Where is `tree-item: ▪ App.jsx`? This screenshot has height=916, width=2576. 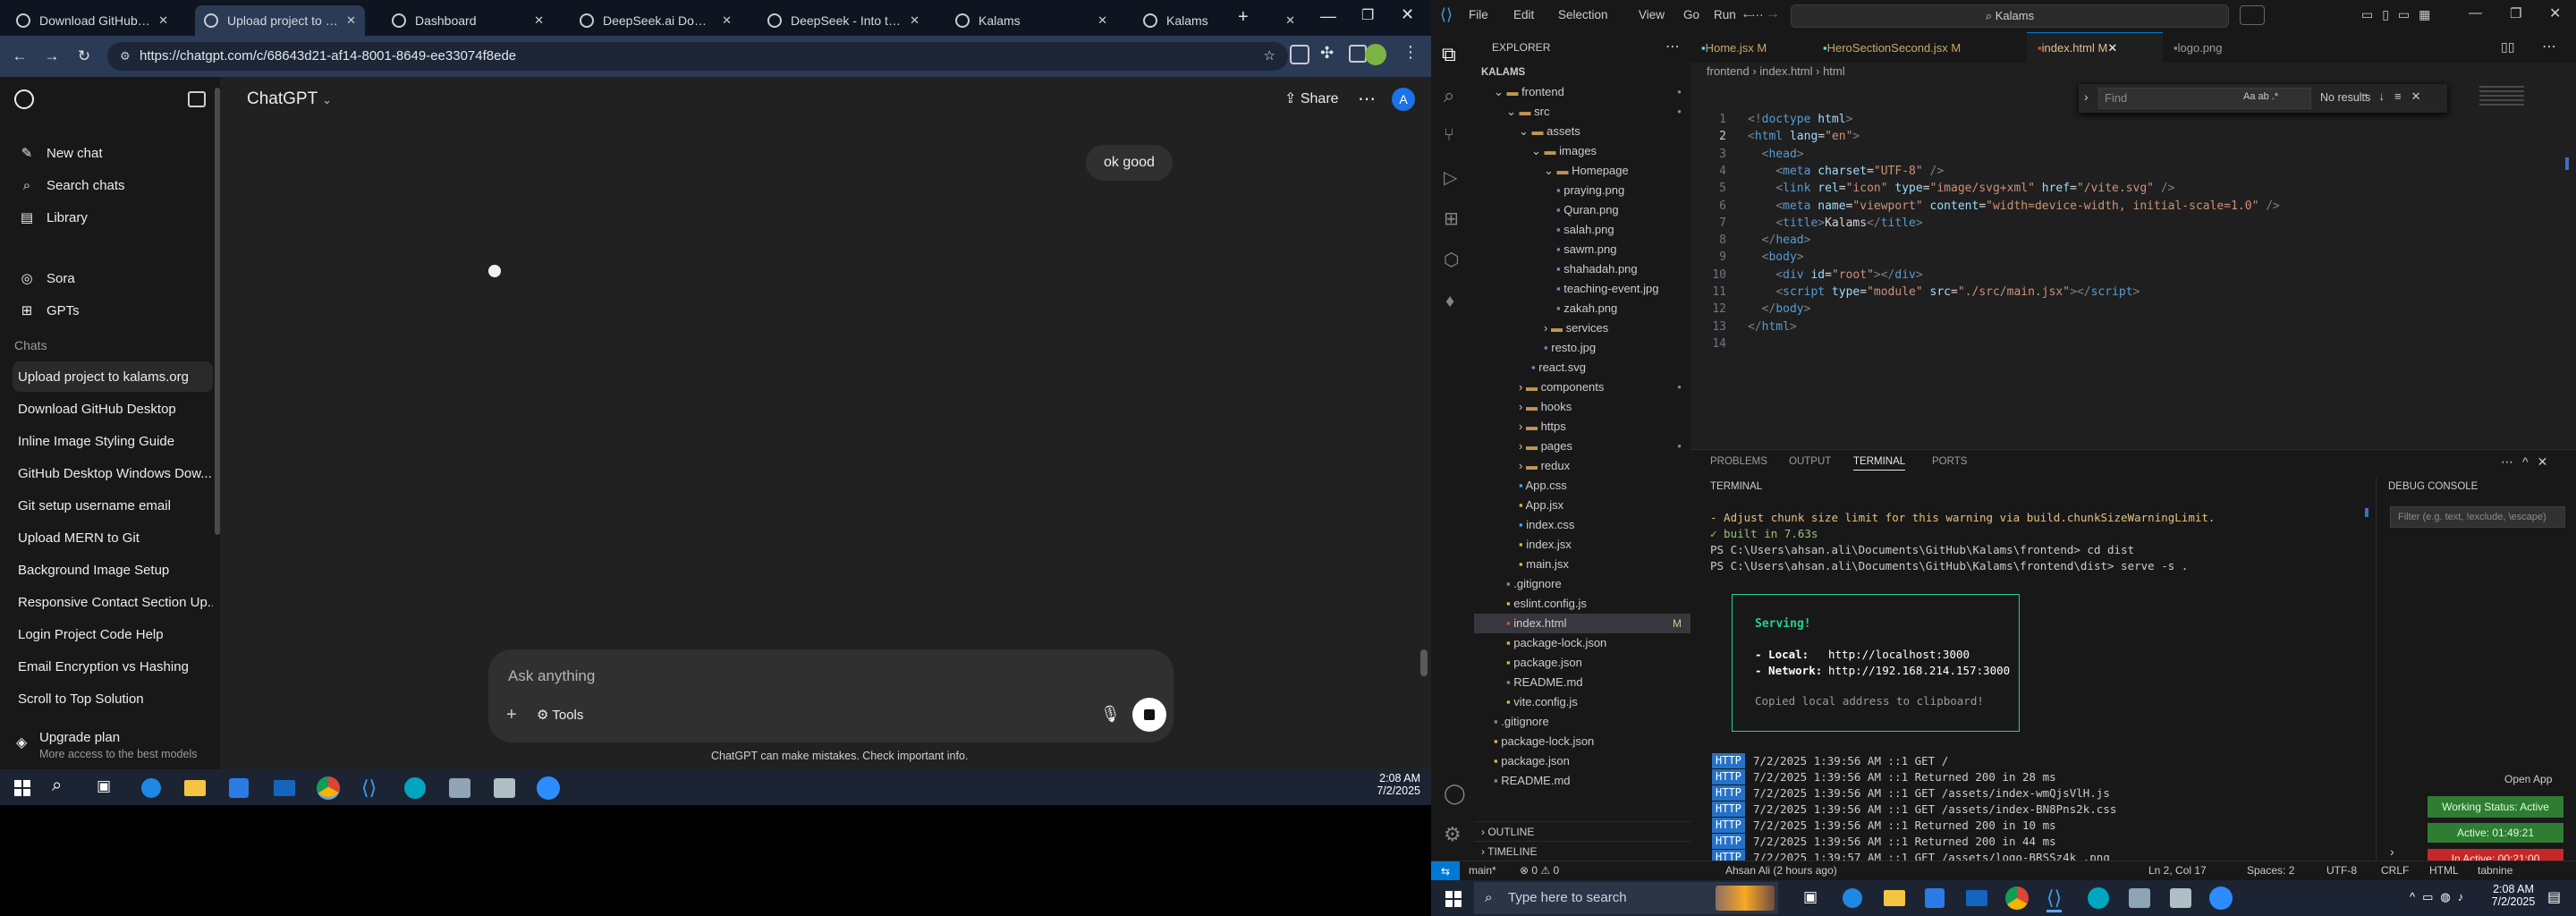
tree-item: ▪ App.jsx is located at coordinates (1582, 505).